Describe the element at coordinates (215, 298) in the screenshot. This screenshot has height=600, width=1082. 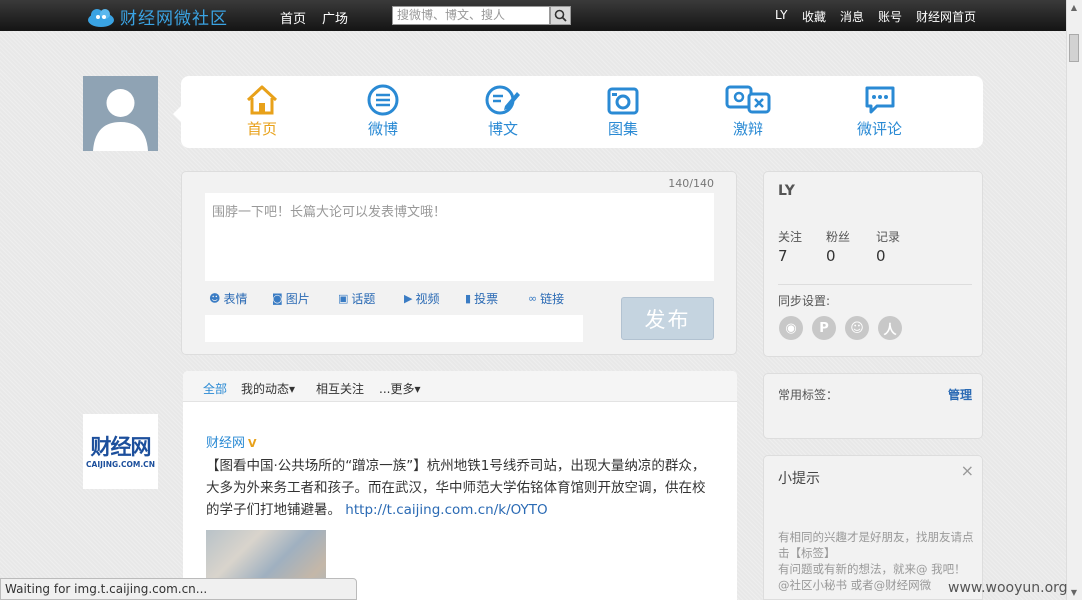
I see `smiley-icon: ☻` at that location.